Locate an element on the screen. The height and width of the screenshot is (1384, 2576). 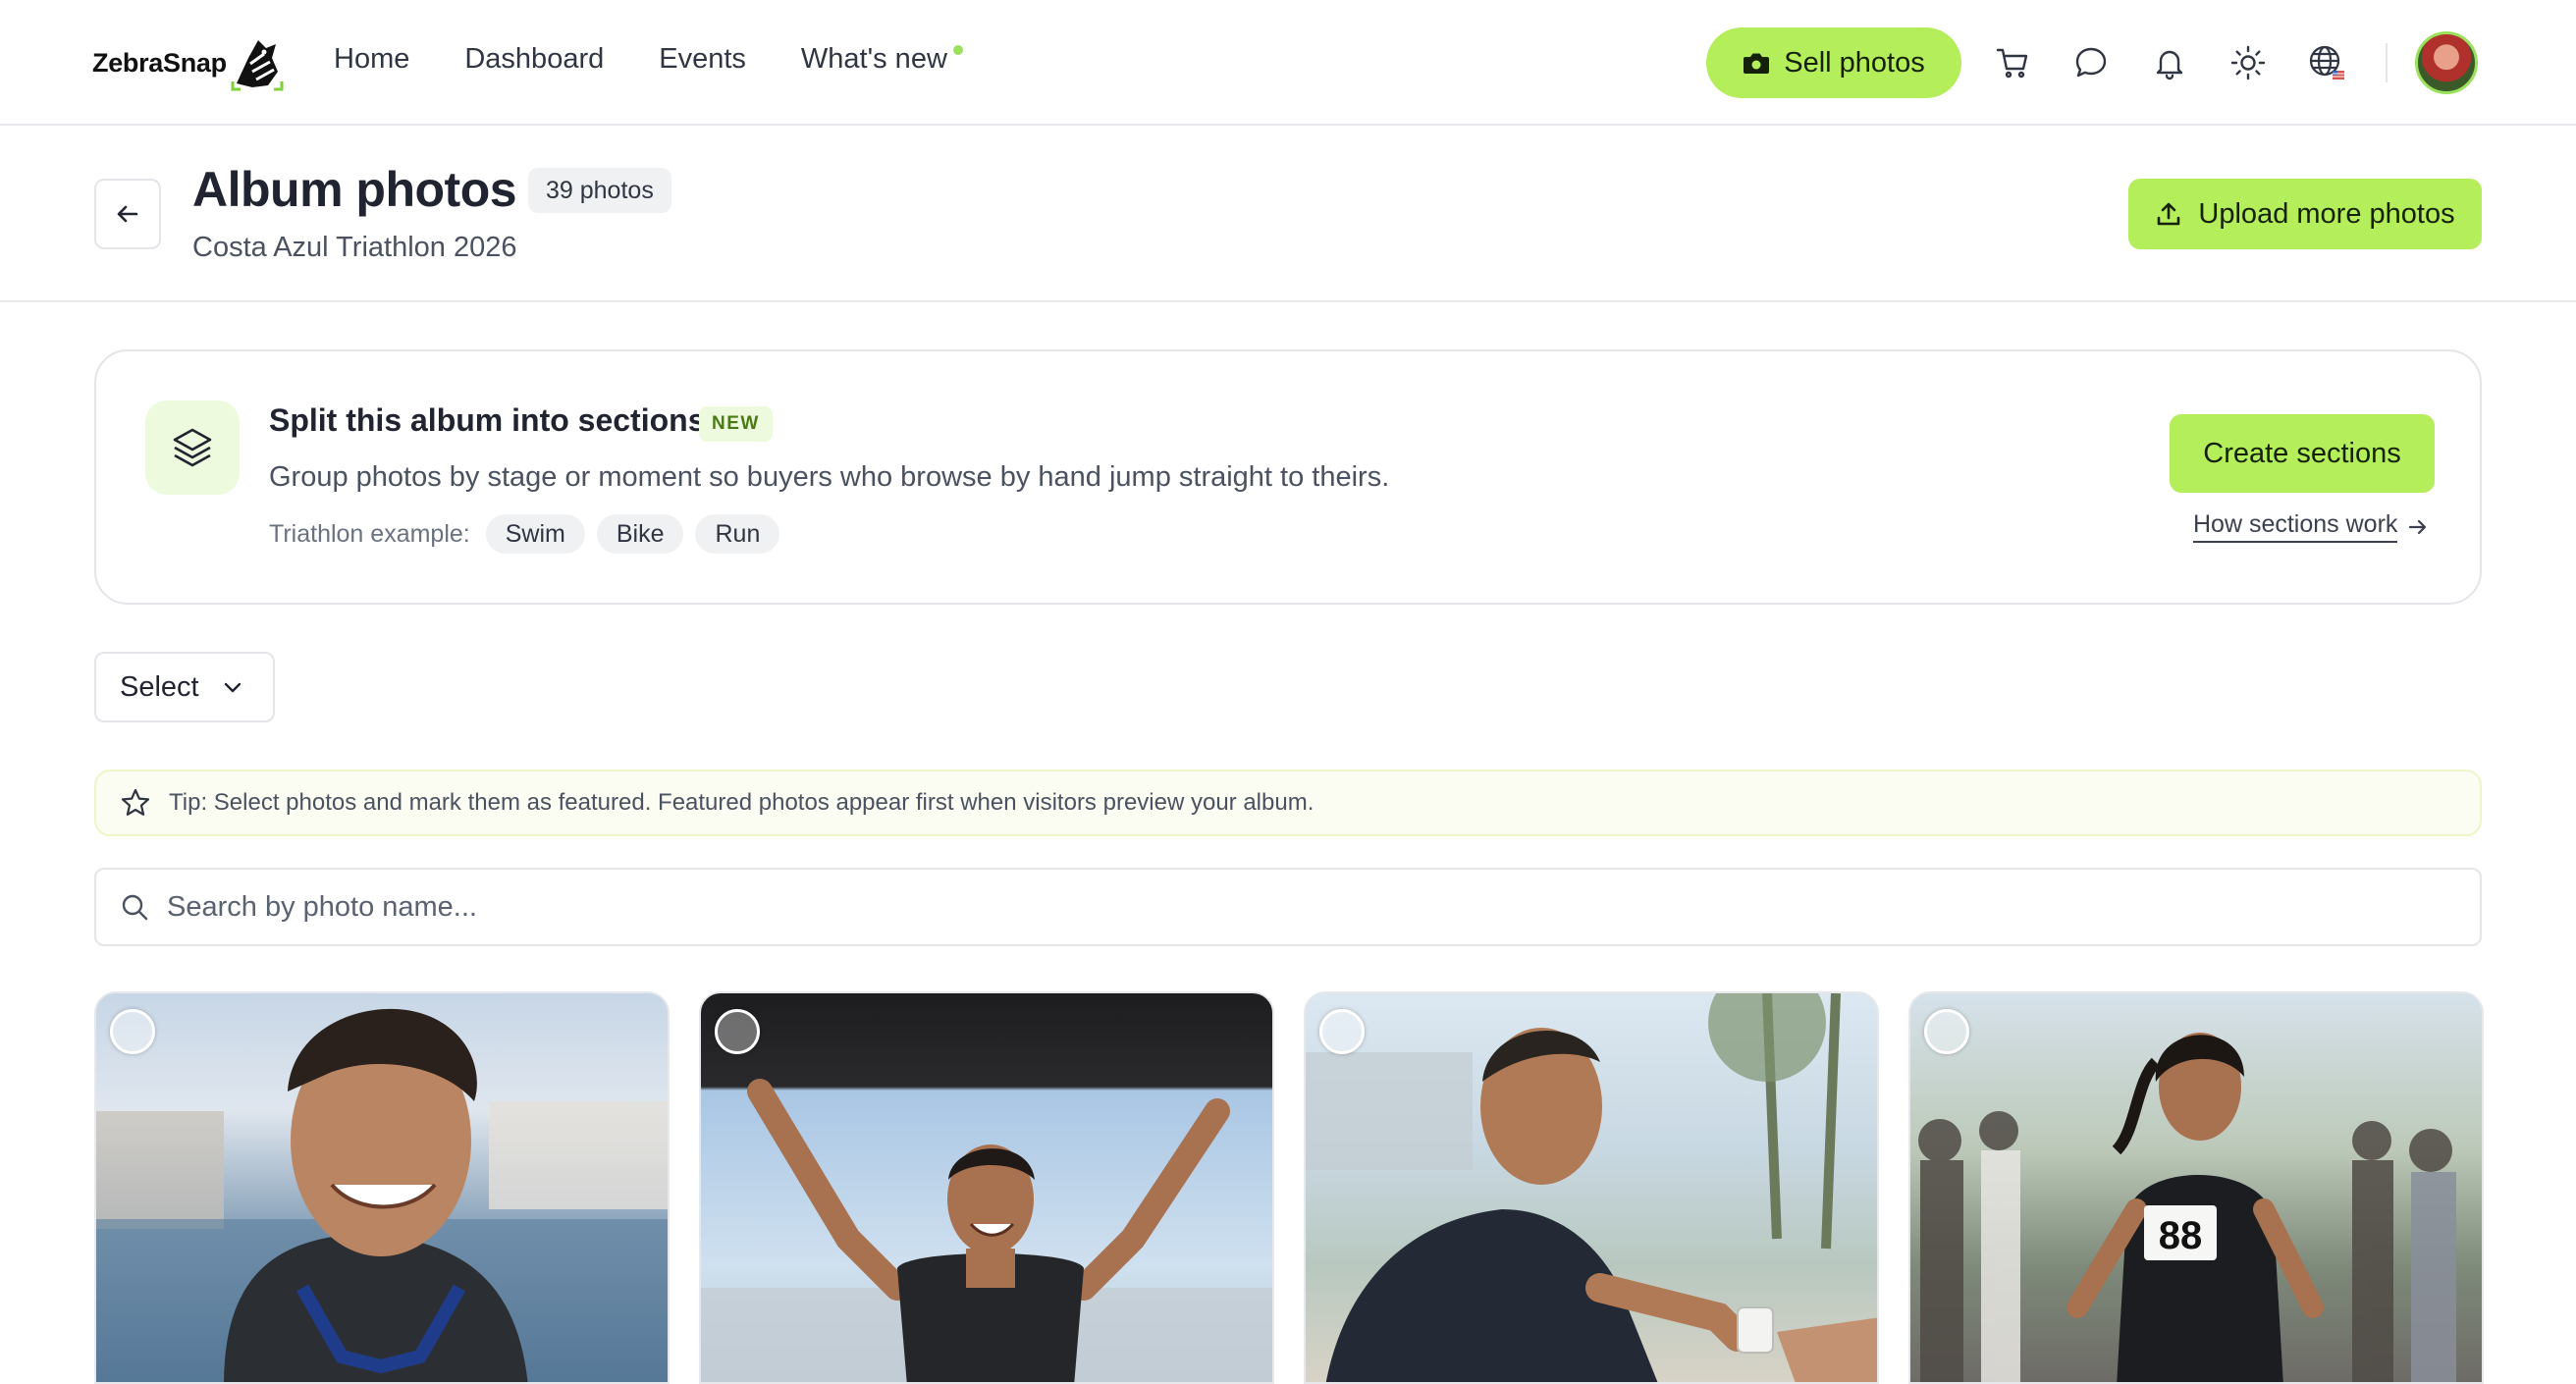
upload-more-photos-label: Upload more photos is located at coordinates (2326, 213).